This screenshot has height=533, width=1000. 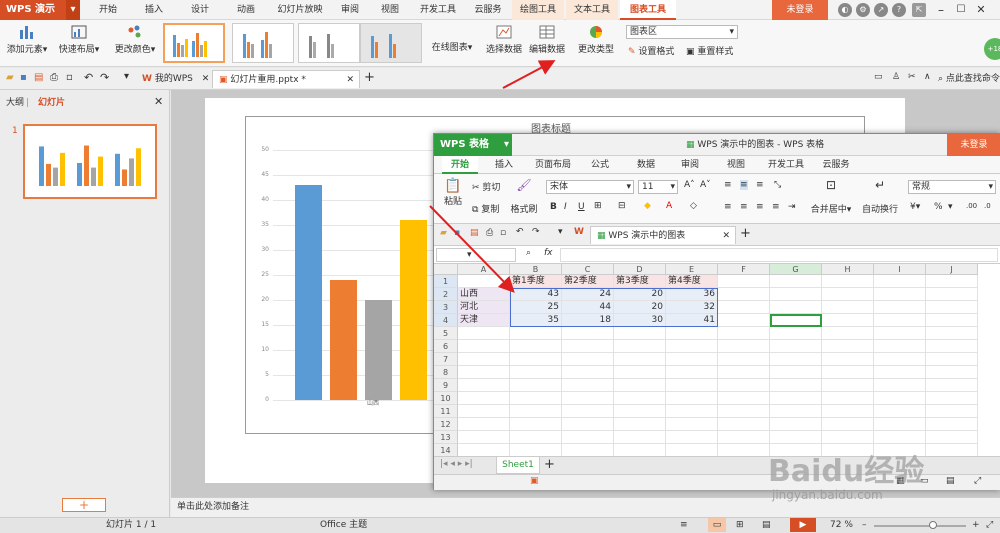 I want to click on new-tab-icon: +, so click(x=369, y=77).